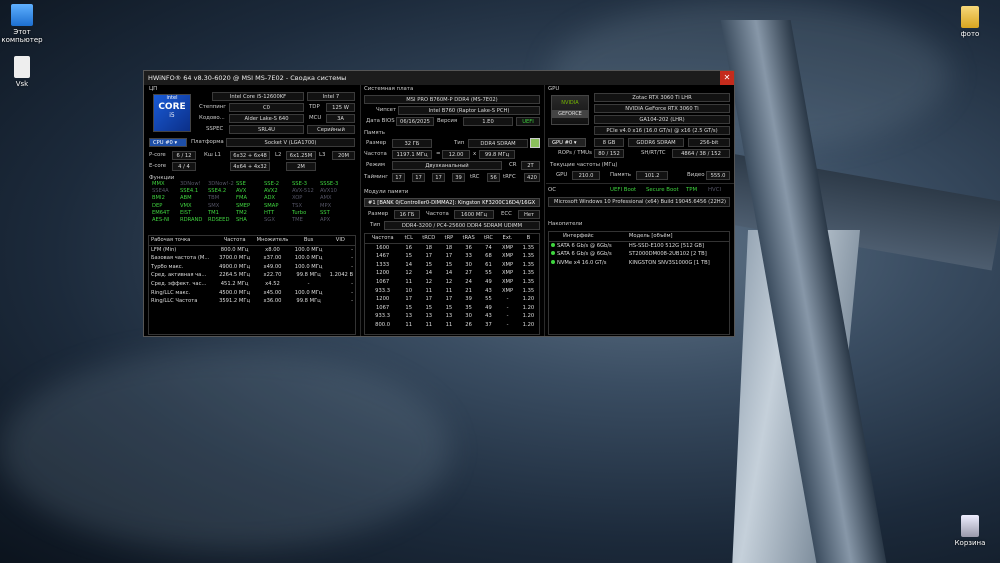 Image resolution: width=1000 pixels, height=563 pixels. I want to click on cpu-select-dropdown: CPU #0 ▾, so click(168, 142).